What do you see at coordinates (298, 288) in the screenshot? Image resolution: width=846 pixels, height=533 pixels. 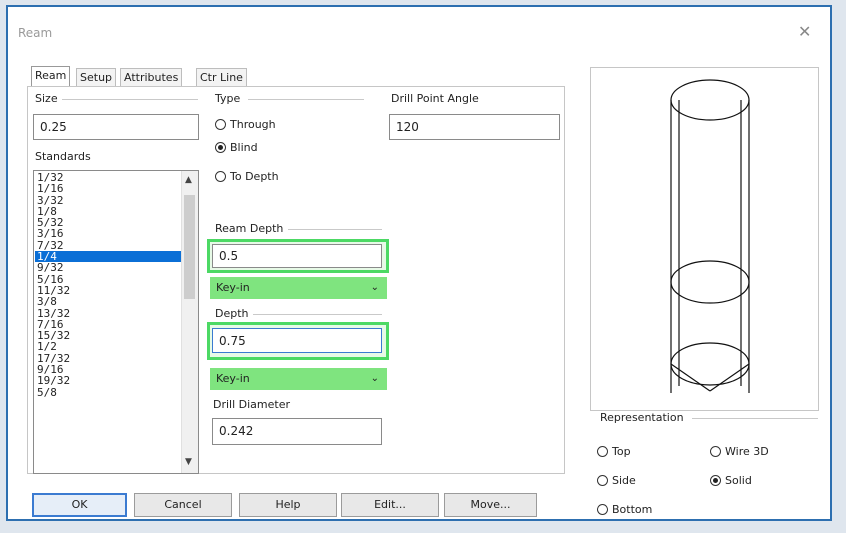 I see `ream-depth-mode-dropdown: Key-in ⌄` at bounding box center [298, 288].